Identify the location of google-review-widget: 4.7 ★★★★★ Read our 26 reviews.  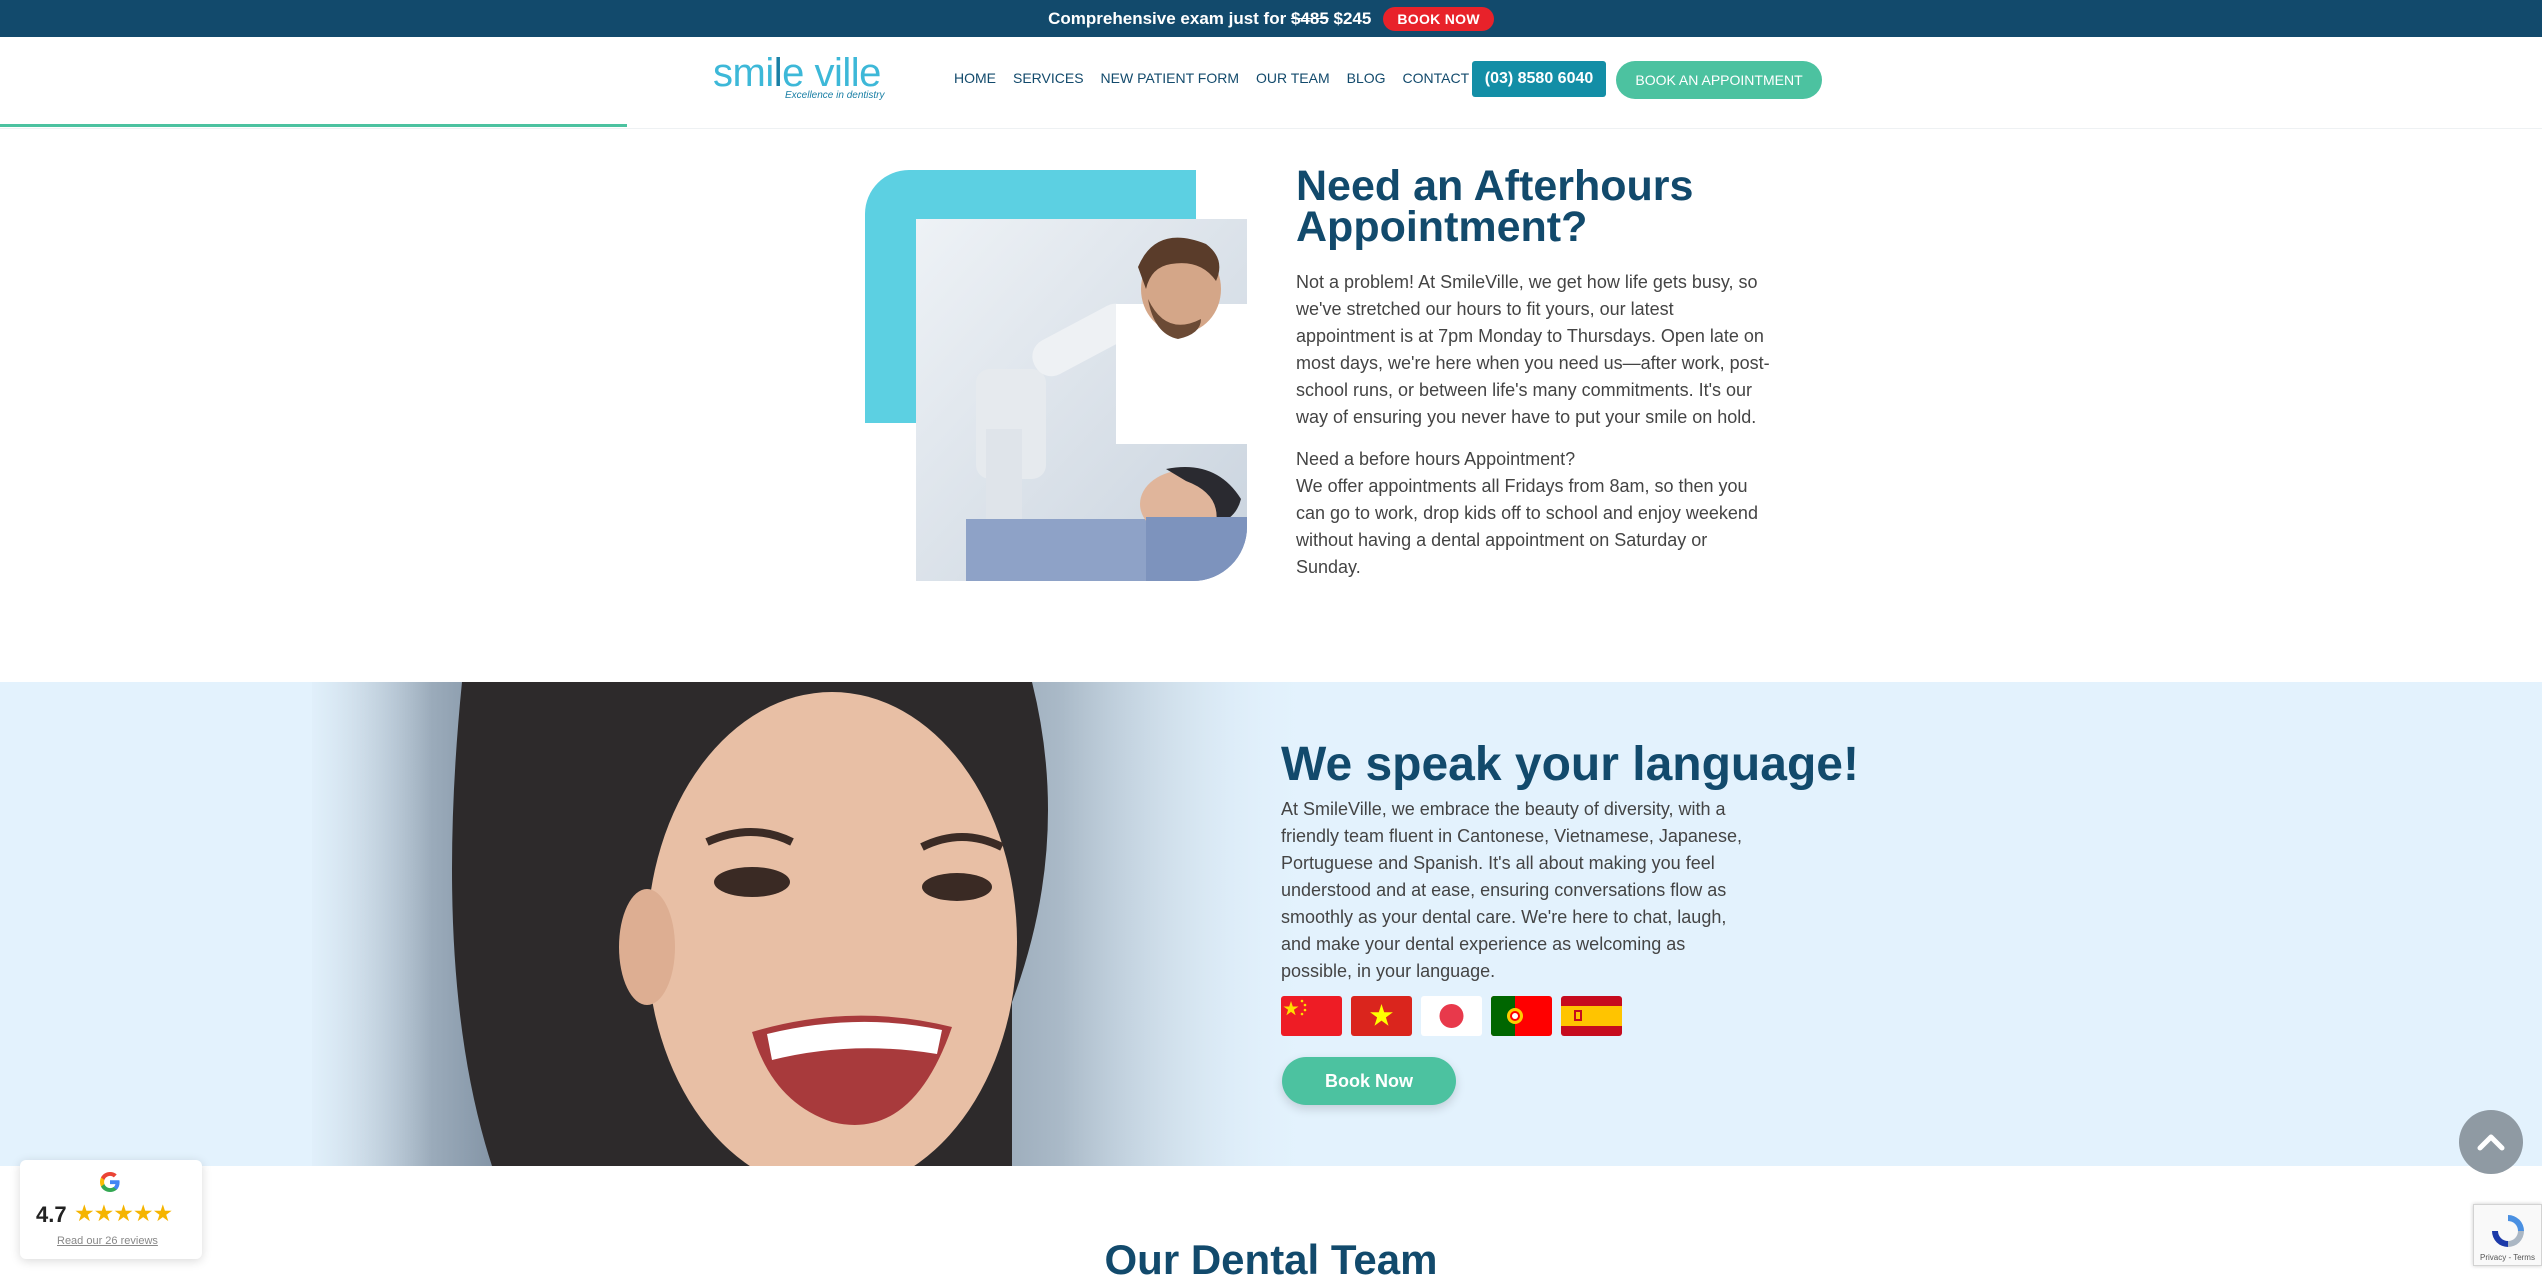
(111, 1209).